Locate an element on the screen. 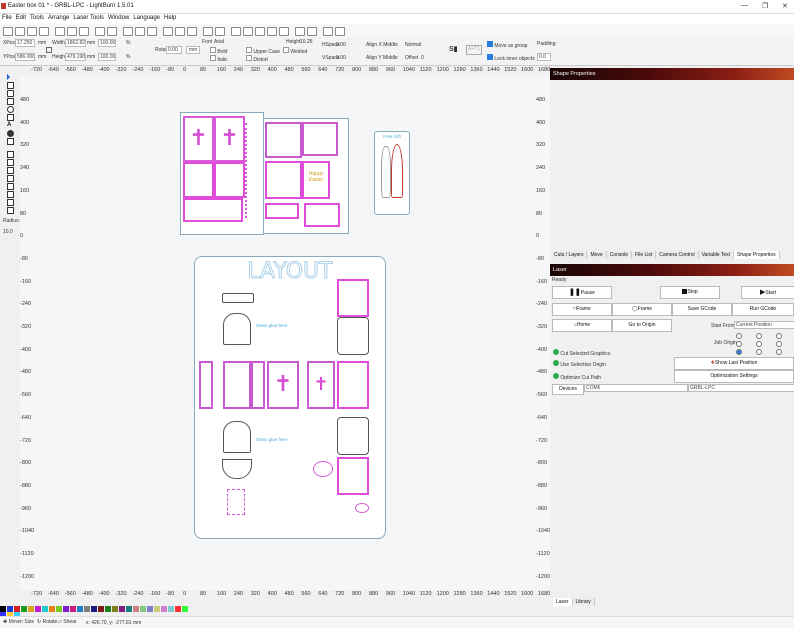 This screenshot has width=794, height=628. flower-strip is located at coordinates (252, 170).